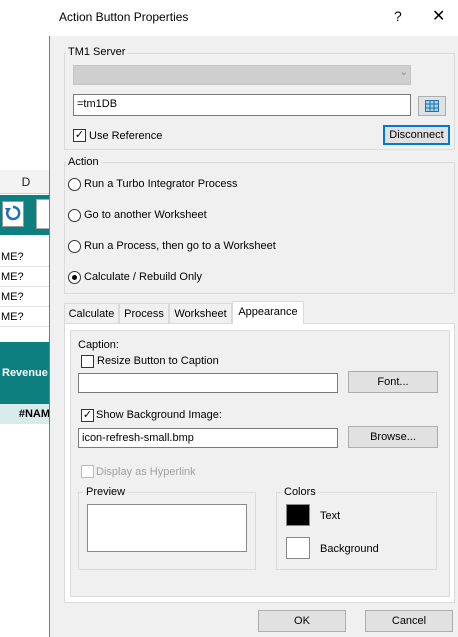 The width and height of the screenshot is (458, 637). What do you see at coordinates (43, 214) in the screenshot?
I see `sheet-cell` at bounding box center [43, 214].